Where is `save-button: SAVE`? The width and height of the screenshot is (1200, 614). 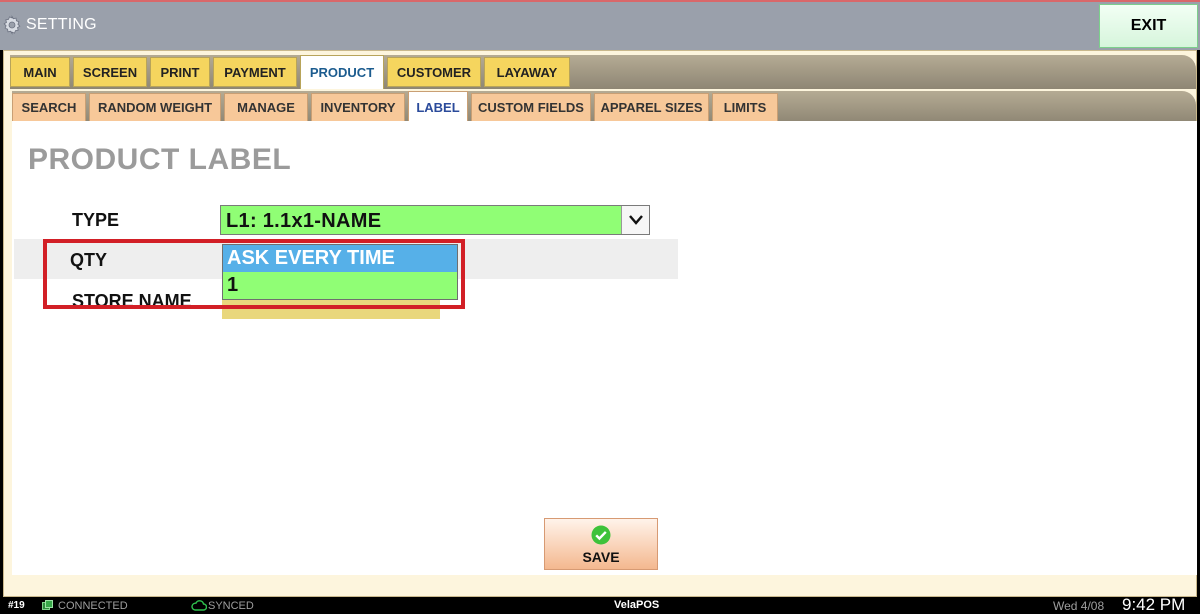 save-button: SAVE is located at coordinates (601, 544).